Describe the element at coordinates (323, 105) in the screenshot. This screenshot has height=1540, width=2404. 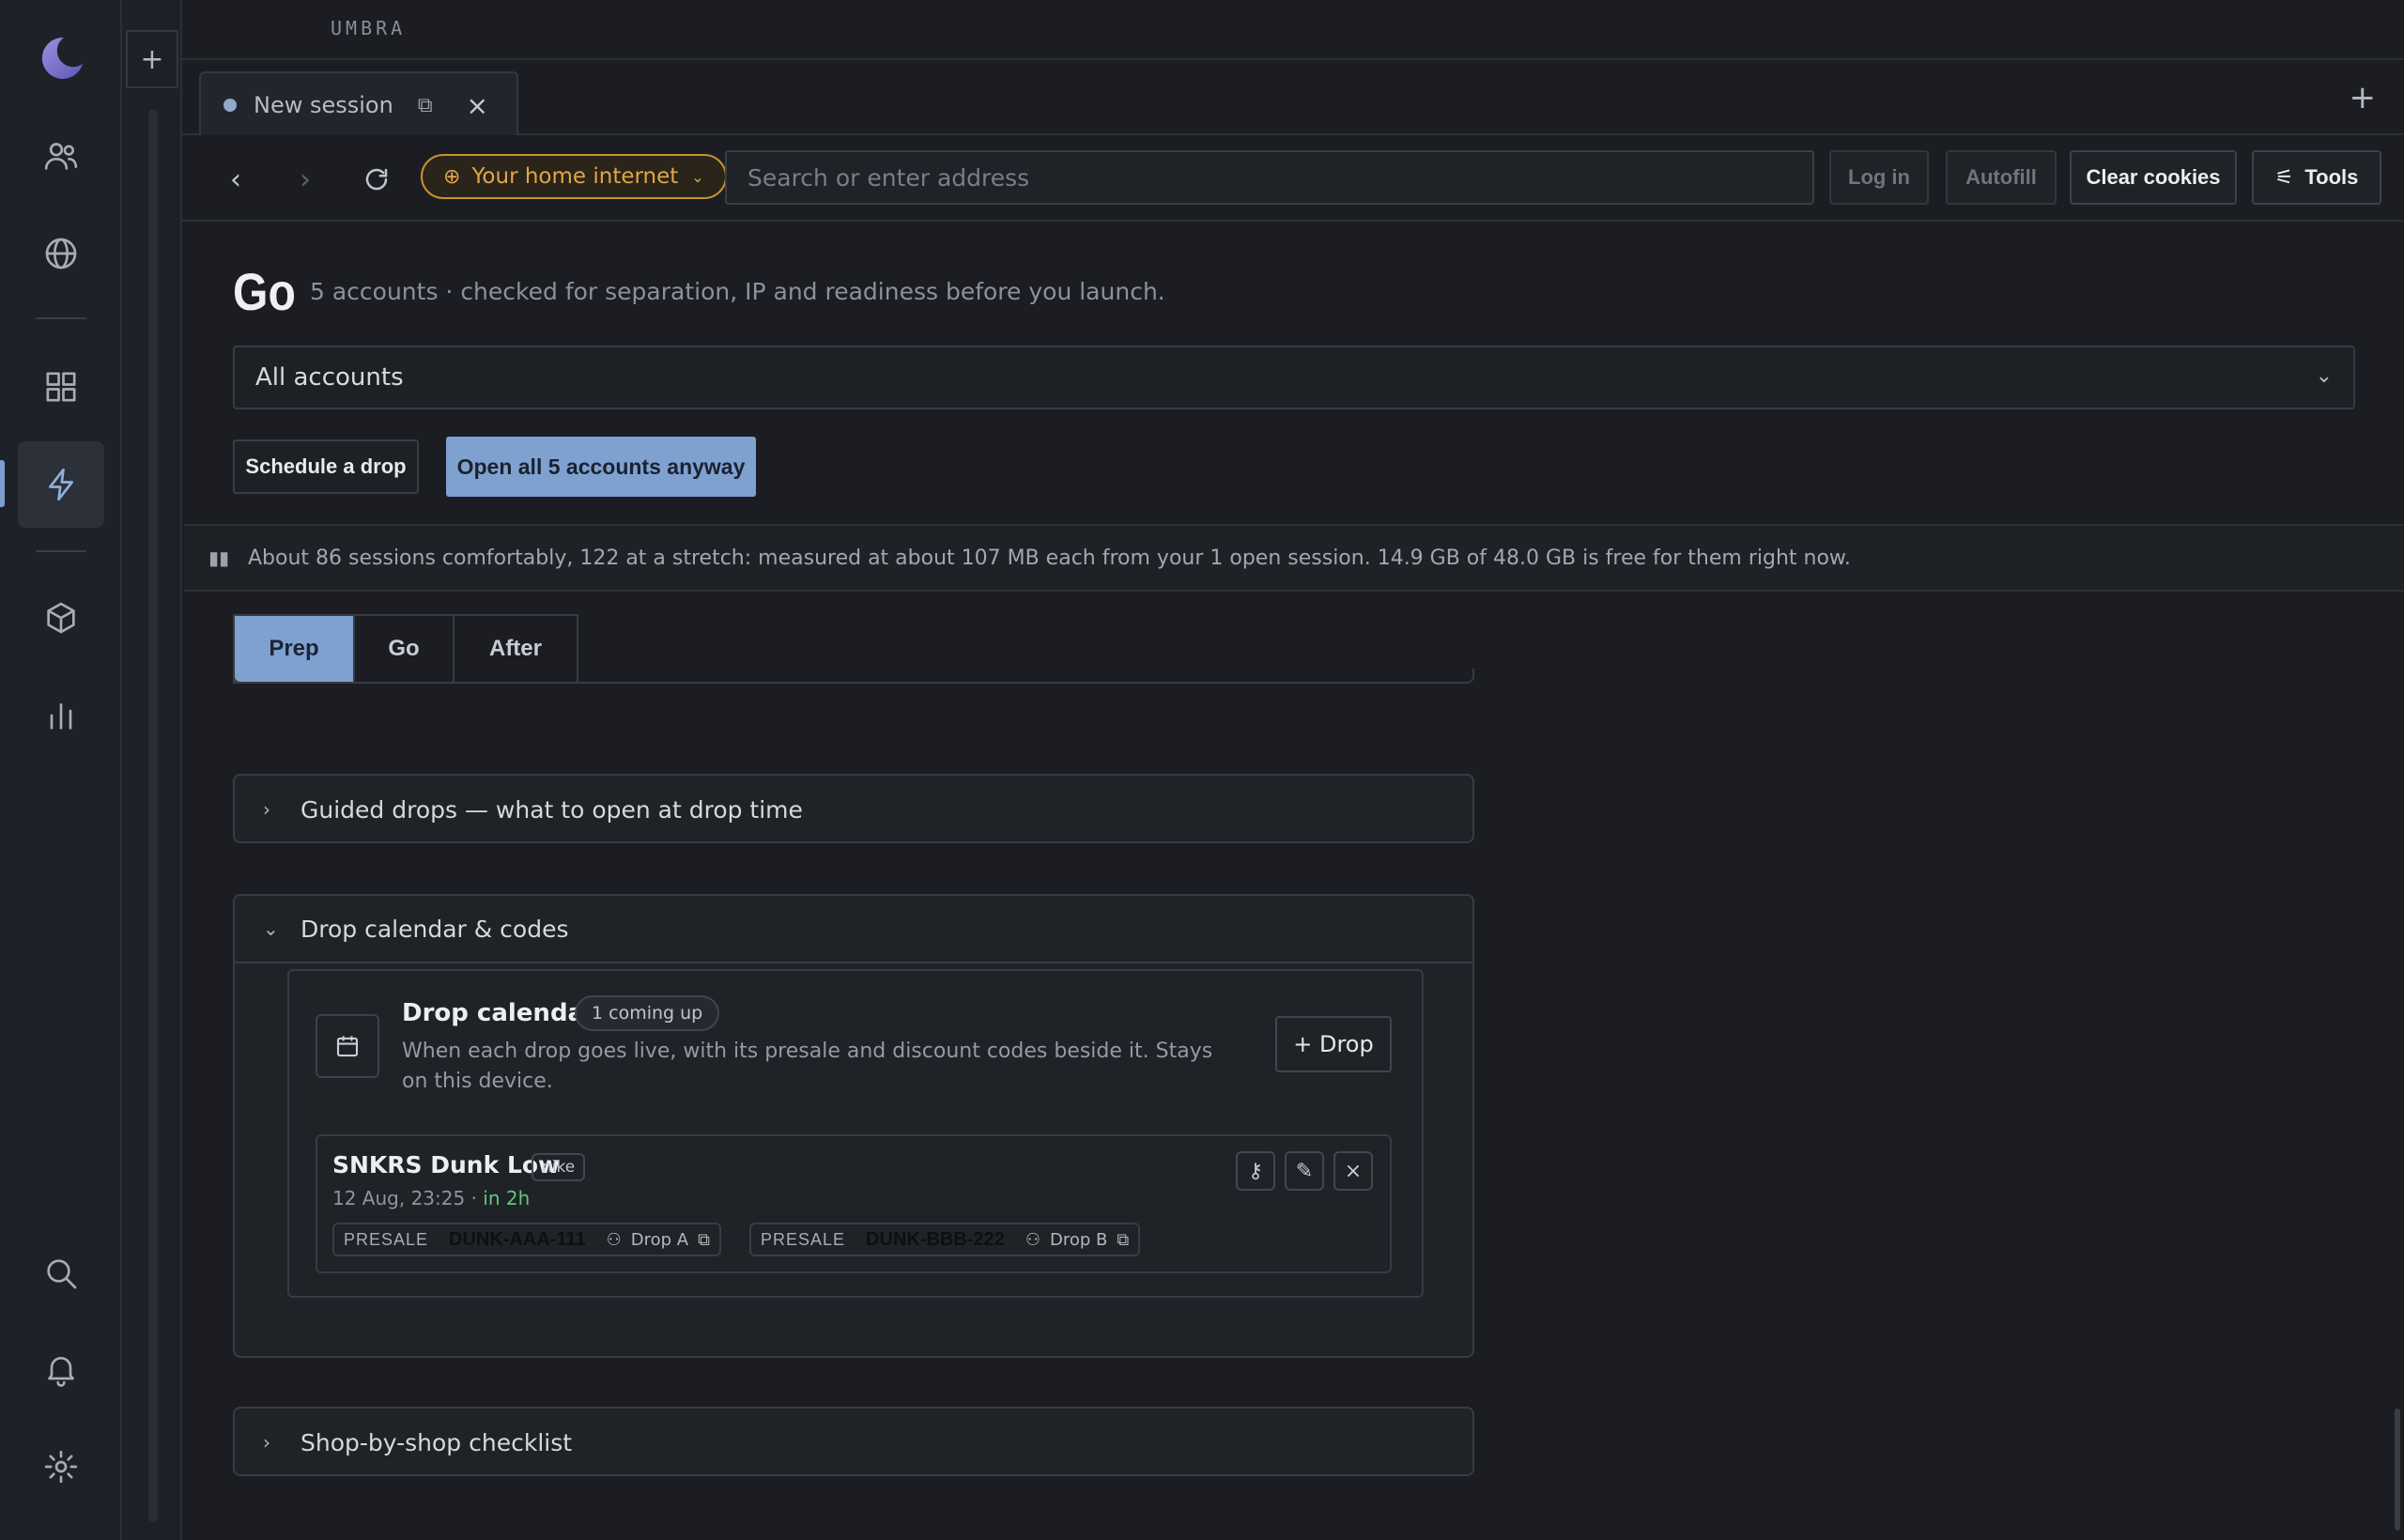
I see `tab-title: New session` at that location.